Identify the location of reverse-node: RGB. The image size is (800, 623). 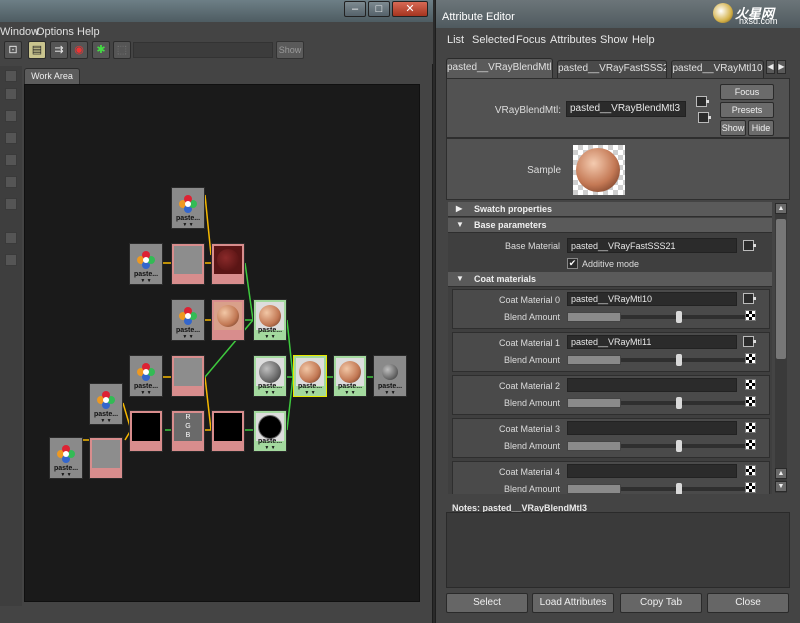
(188, 431).